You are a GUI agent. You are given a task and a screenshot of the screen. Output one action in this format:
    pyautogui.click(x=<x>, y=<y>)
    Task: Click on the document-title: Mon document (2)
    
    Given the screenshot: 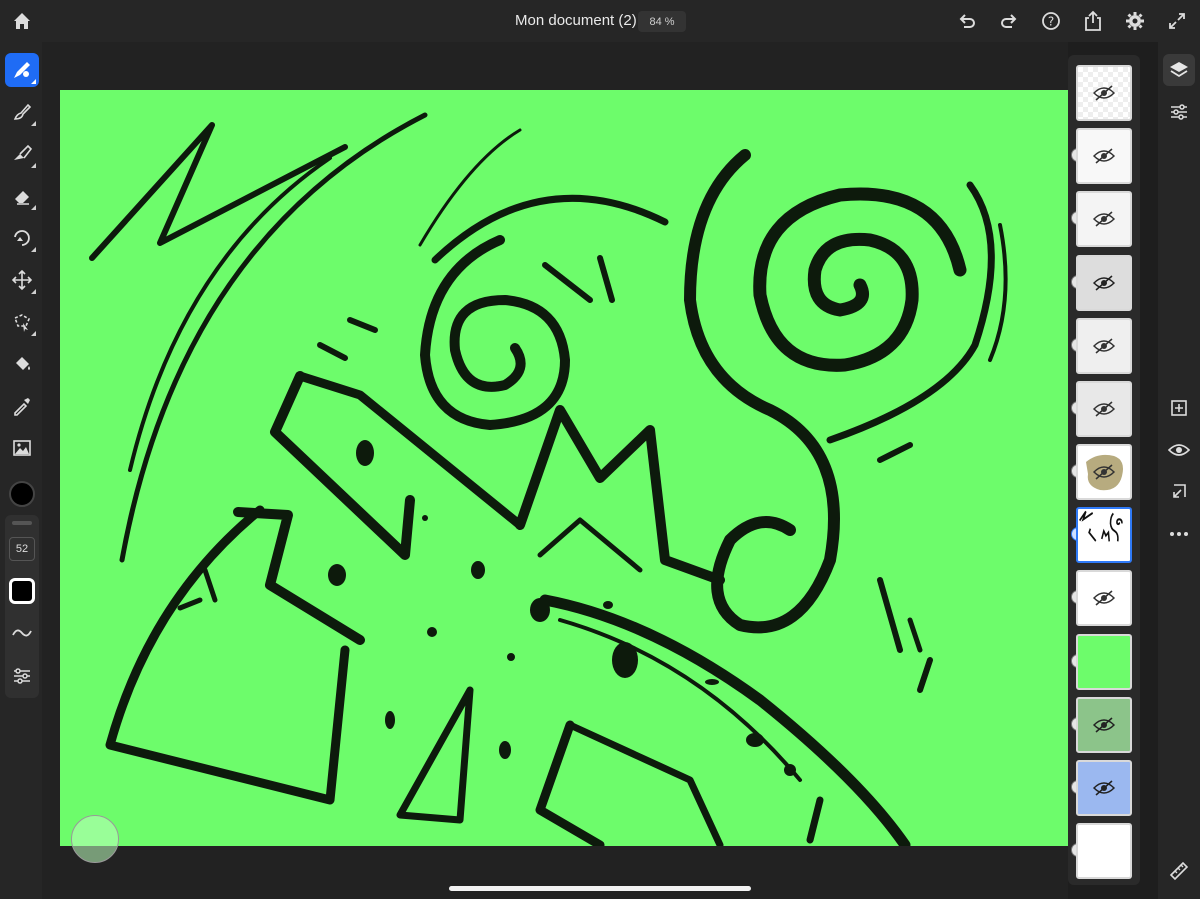 What is the action you would take?
    pyautogui.click(x=576, y=20)
    